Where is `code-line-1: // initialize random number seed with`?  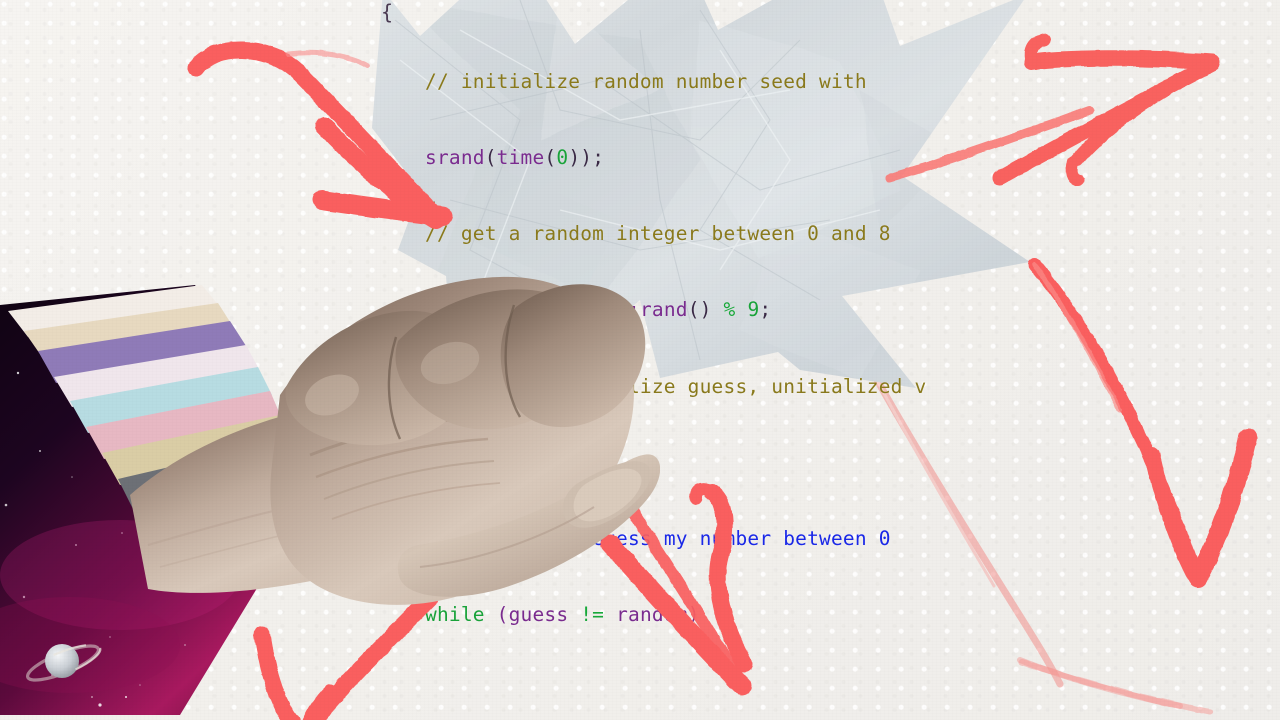
code-line-1: // initialize random number seed with is located at coordinates (675, 81).